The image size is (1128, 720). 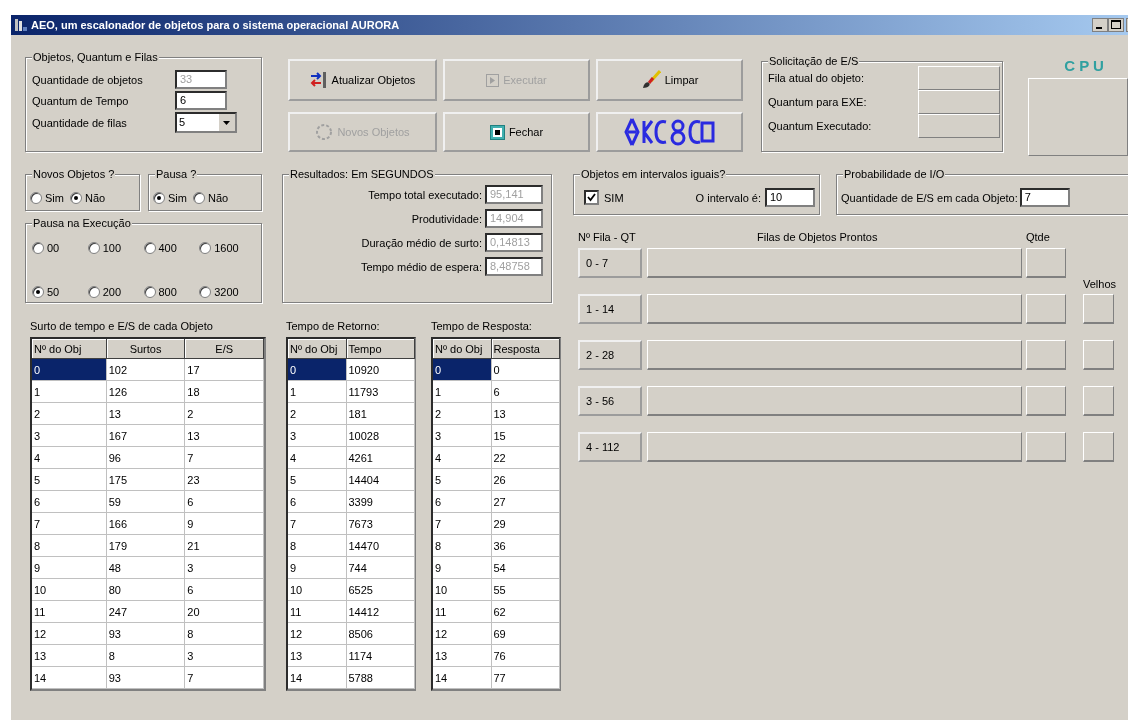 What do you see at coordinates (224, 369) in the screenshot?
I see `table-cell: 17` at bounding box center [224, 369].